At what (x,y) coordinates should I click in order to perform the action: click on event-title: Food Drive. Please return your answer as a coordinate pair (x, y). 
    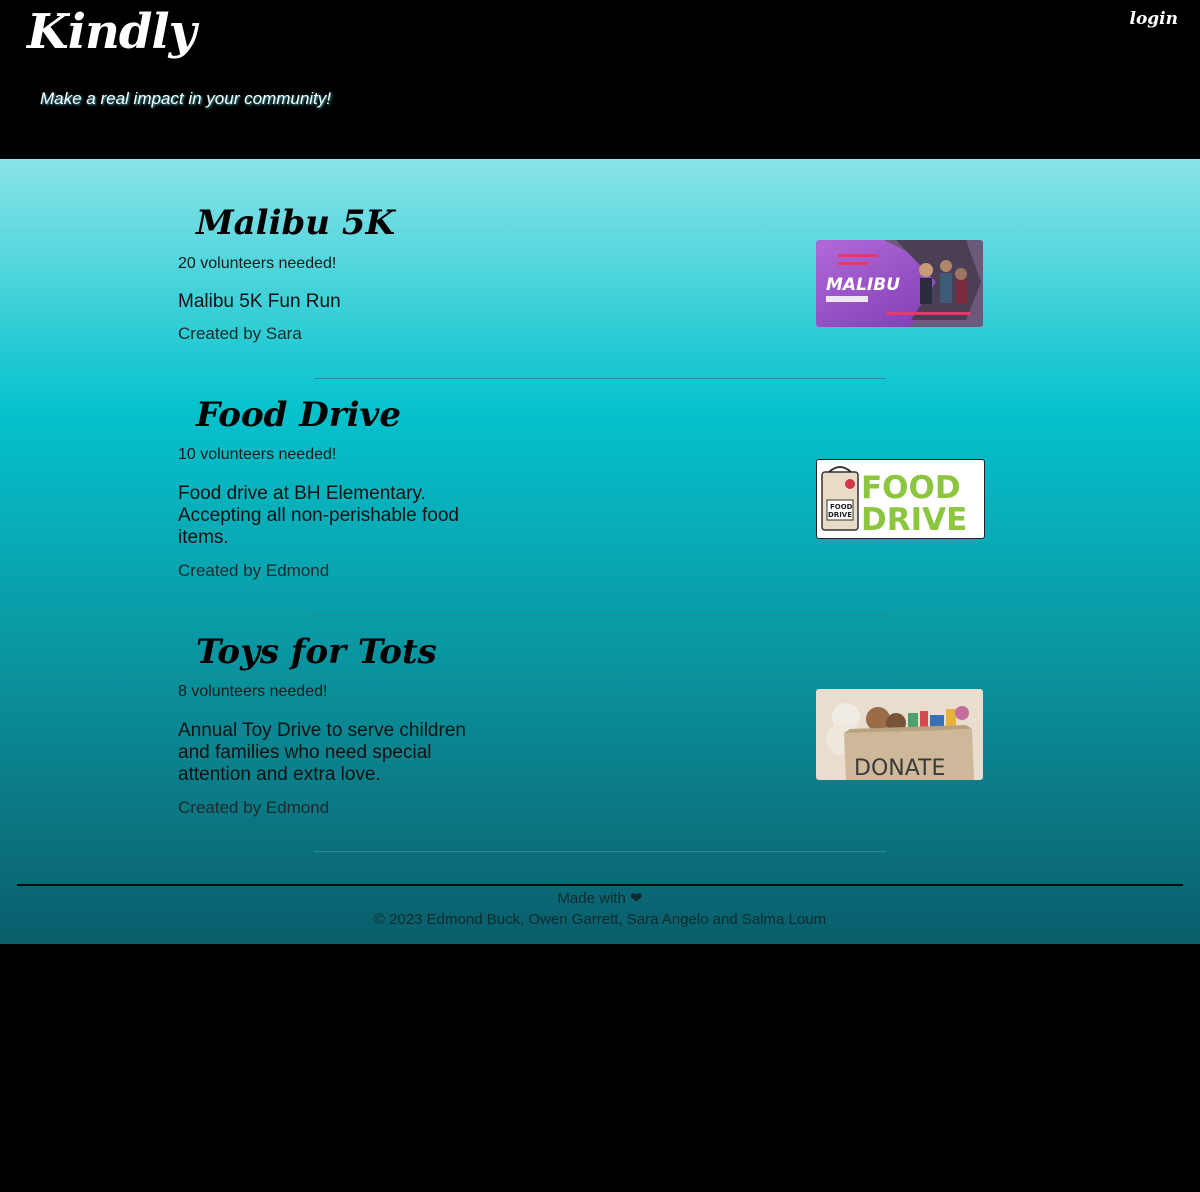
    Looking at the image, I should click on (298, 415).